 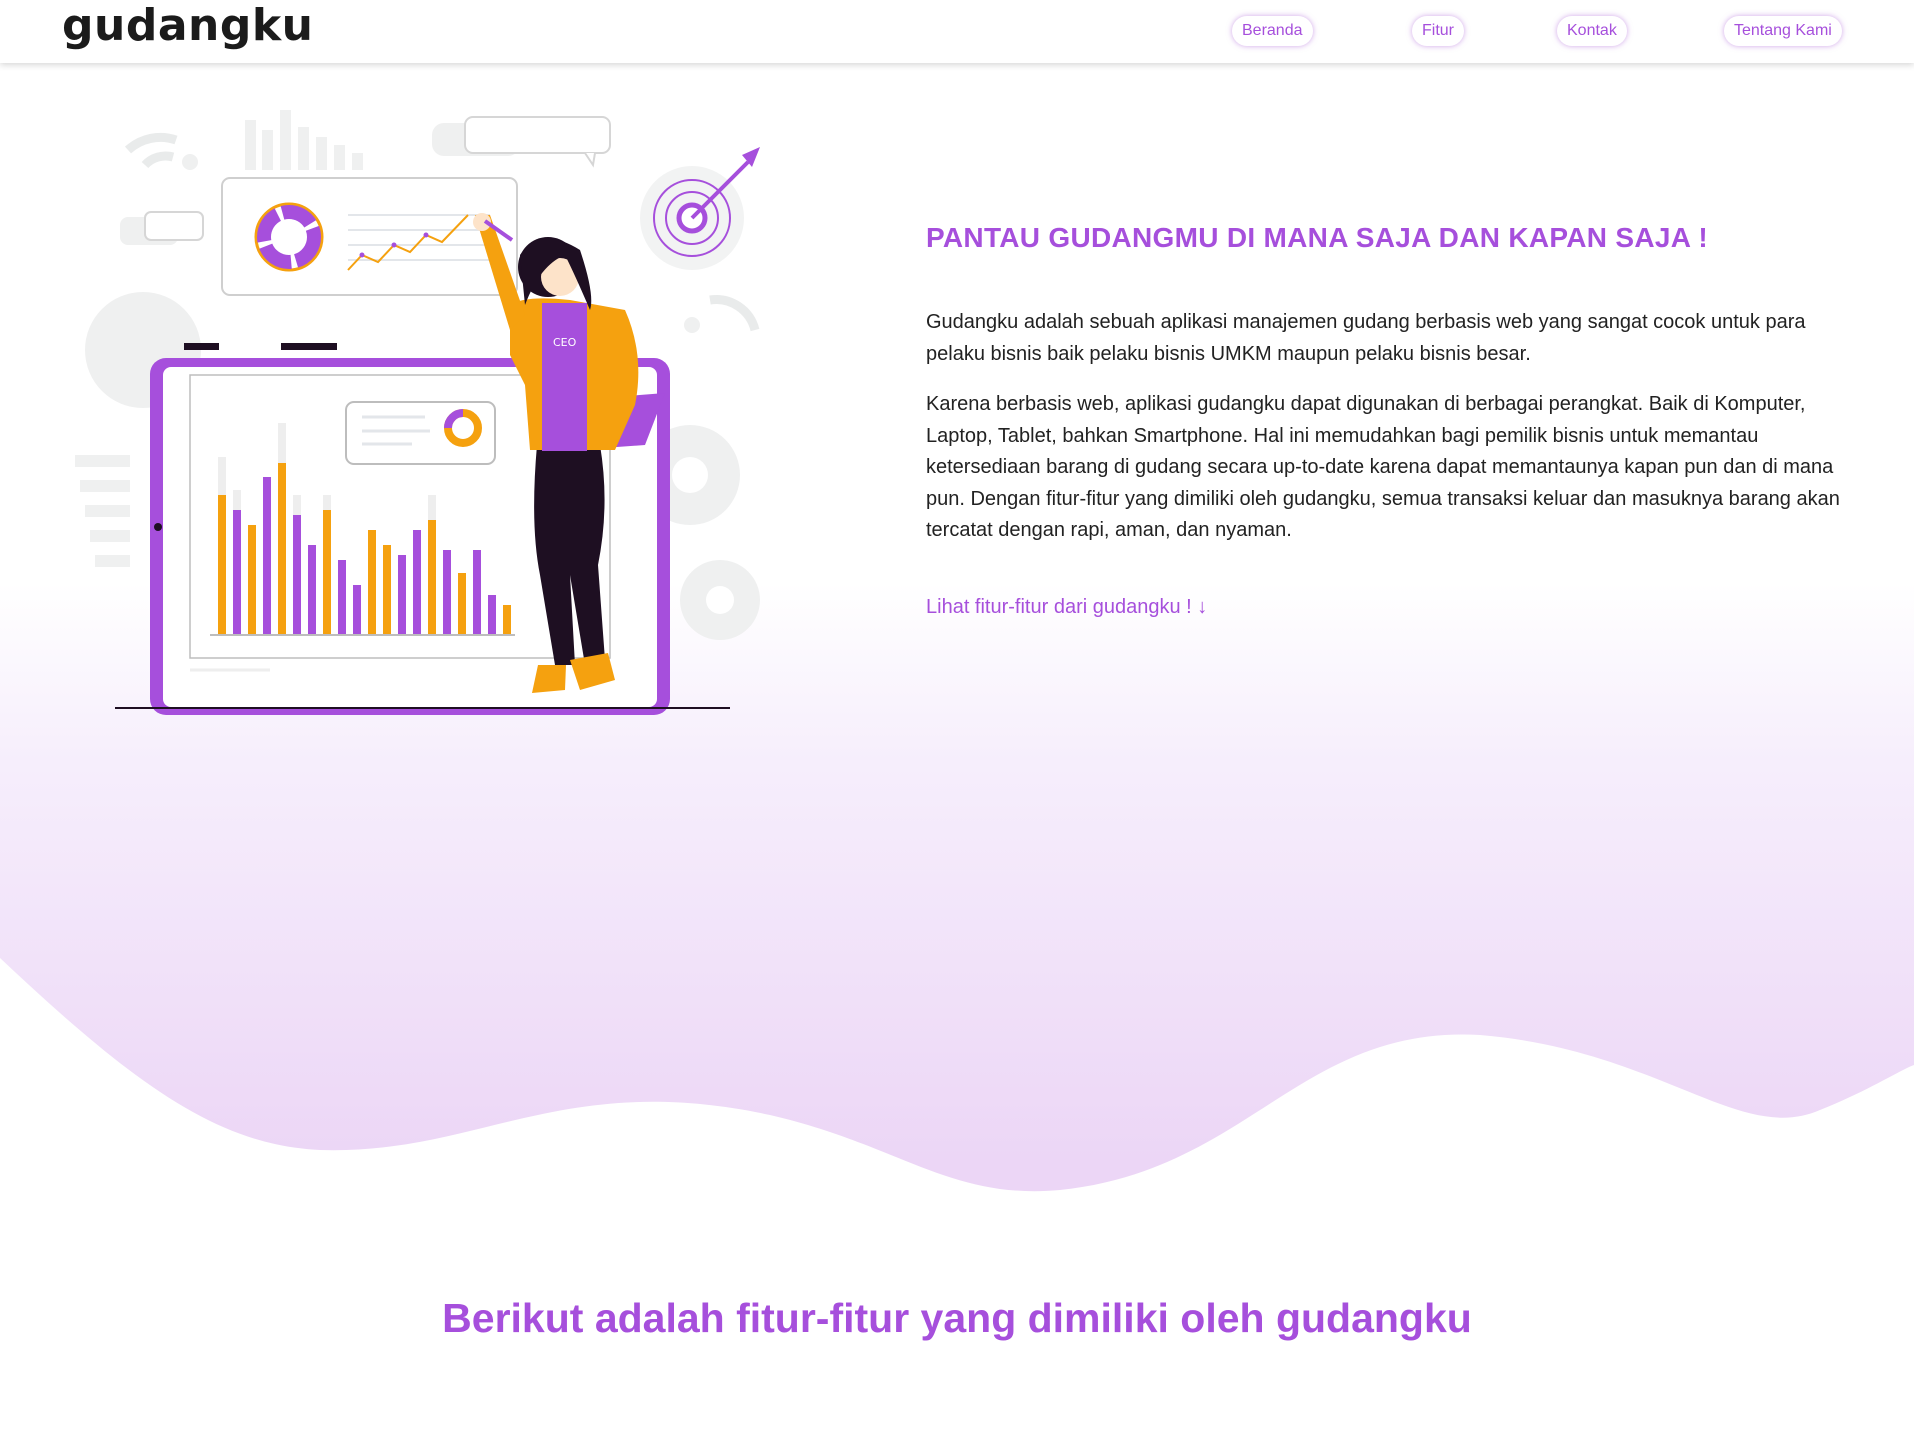 What do you see at coordinates (565, 342) in the screenshot?
I see `illustration-shirt-text: CEO` at bounding box center [565, 342].